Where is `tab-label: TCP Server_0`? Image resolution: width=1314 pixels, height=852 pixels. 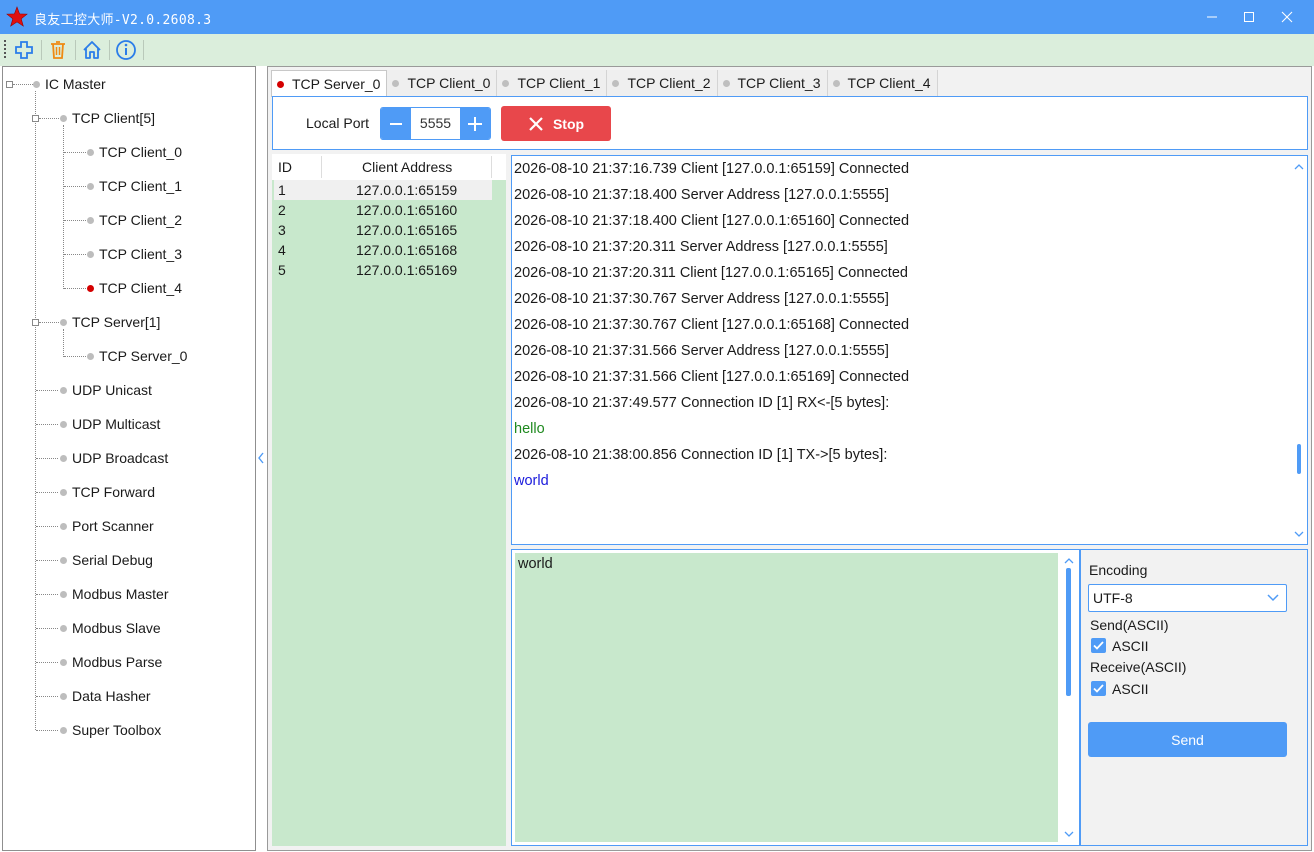
tab-label: TCP Server_0 is located at coordinates (336, 84).